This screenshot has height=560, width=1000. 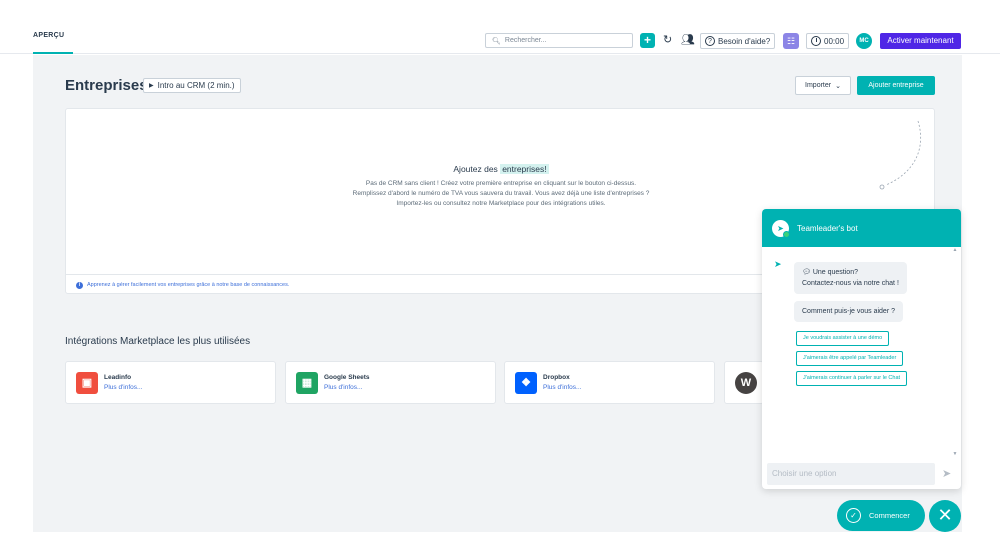 I want to click on sync-icon: ↻, so click(x=667, y=40).